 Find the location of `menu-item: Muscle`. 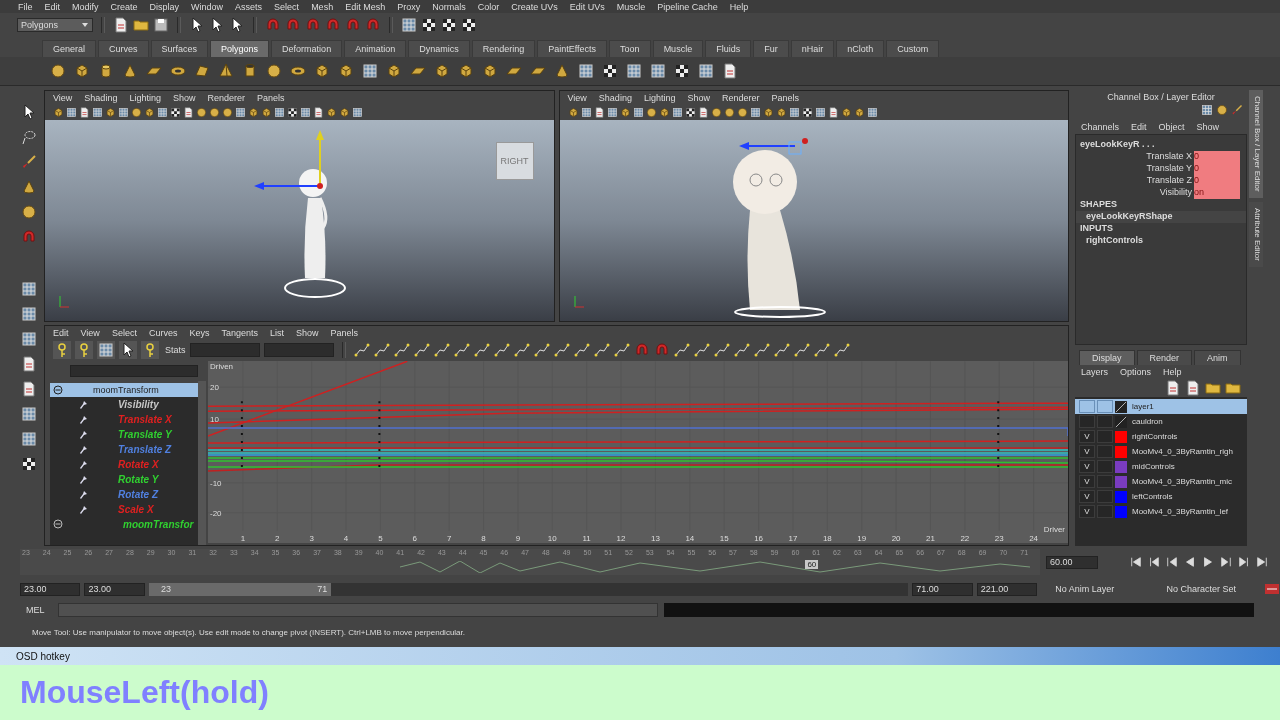

menu-item: Muscle is located at coordinates (631, 6).